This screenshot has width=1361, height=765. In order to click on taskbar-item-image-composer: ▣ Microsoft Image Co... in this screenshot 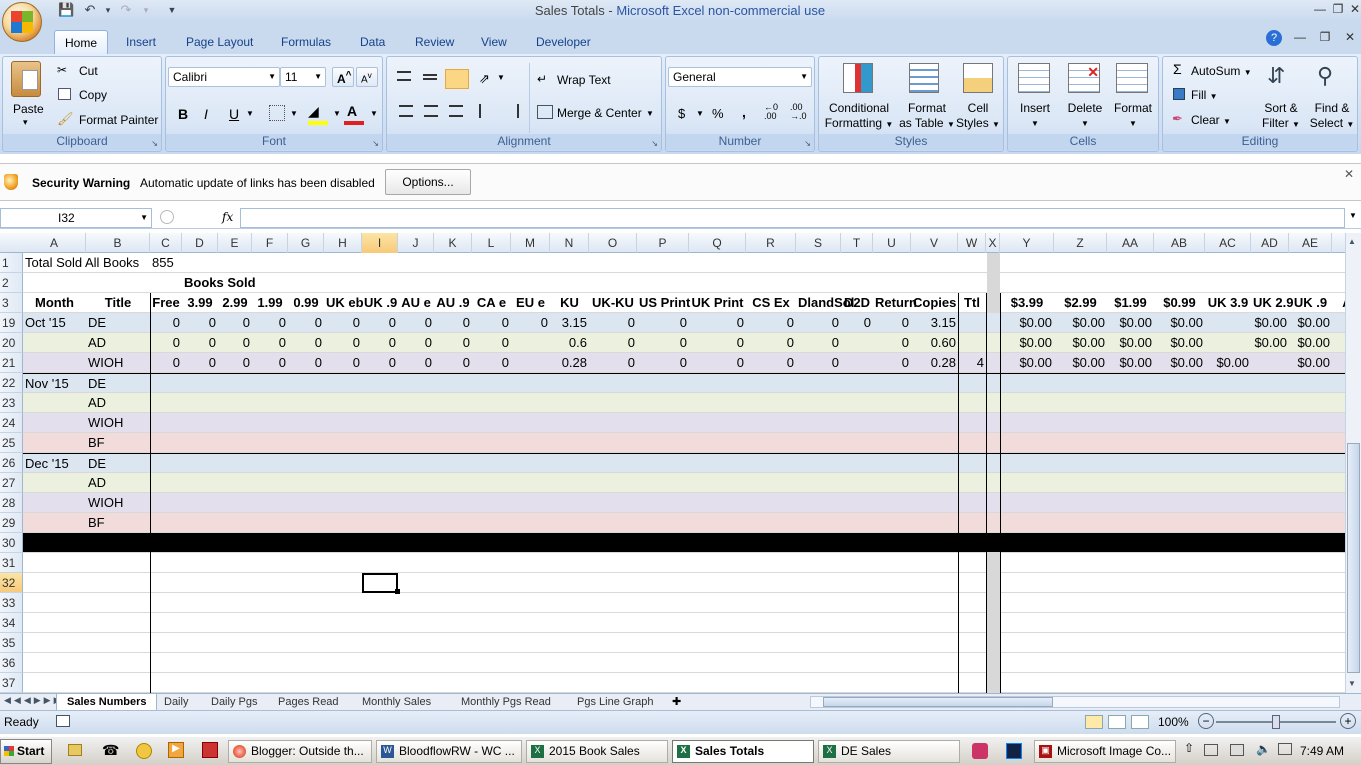, I will do `click(1105, 751)`.